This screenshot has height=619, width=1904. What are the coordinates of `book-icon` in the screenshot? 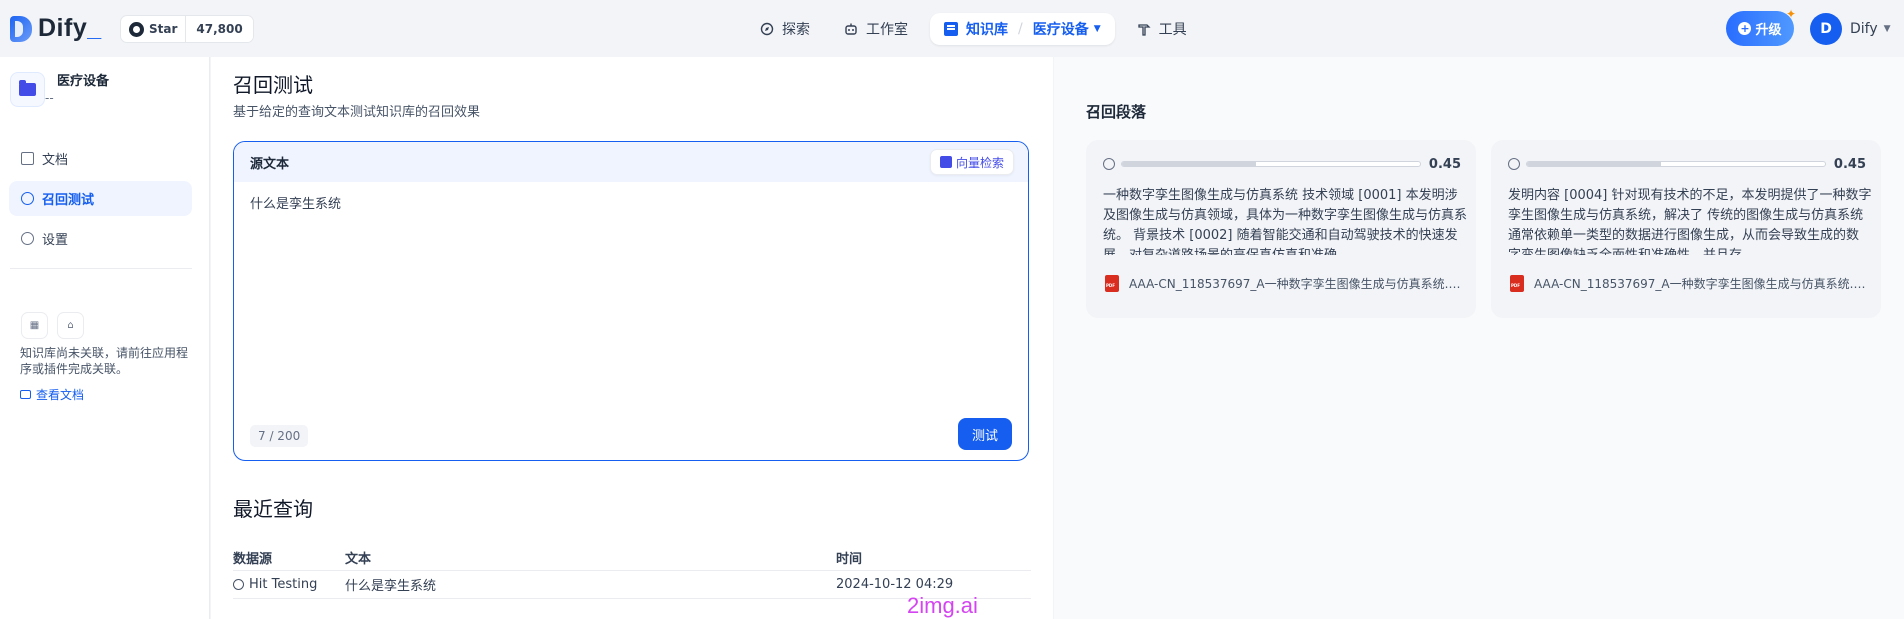 It's located at (951, 29).